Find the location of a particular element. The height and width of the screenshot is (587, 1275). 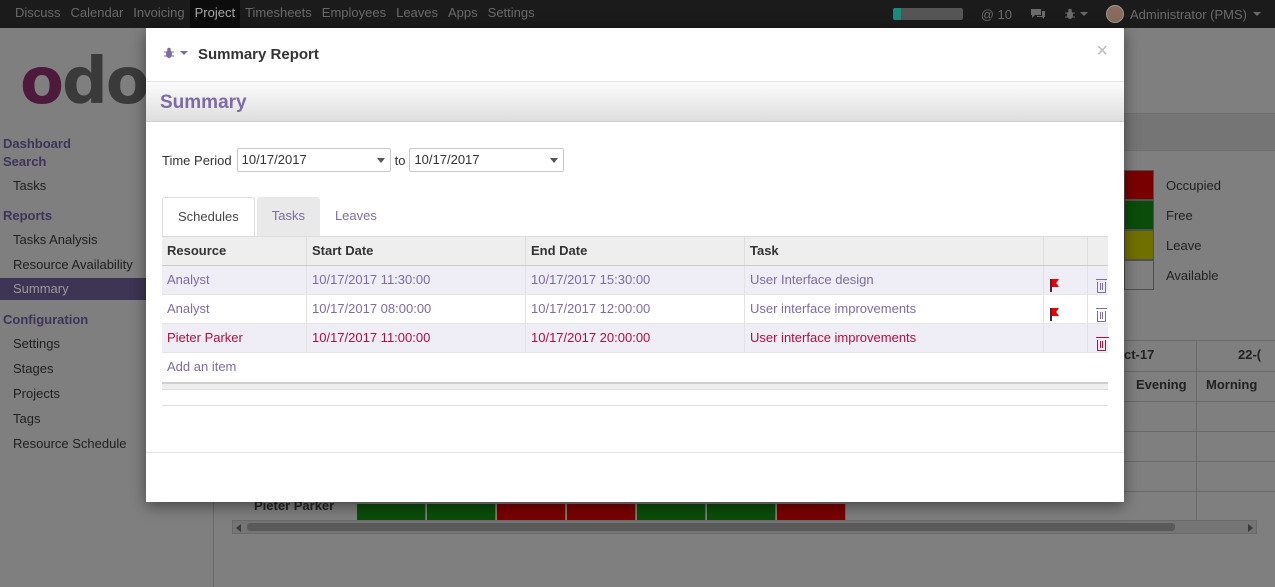

legend-free: Free is located at coordinates (1199, 215).